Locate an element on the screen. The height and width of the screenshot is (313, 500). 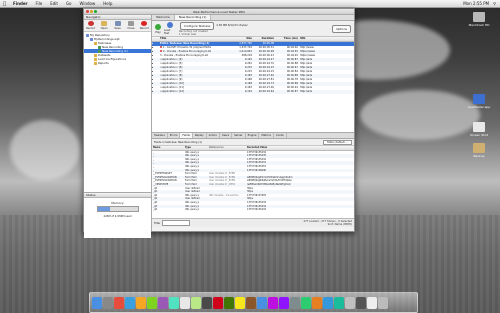
col-time: Time (ms) is located at coordinates (286, 39).